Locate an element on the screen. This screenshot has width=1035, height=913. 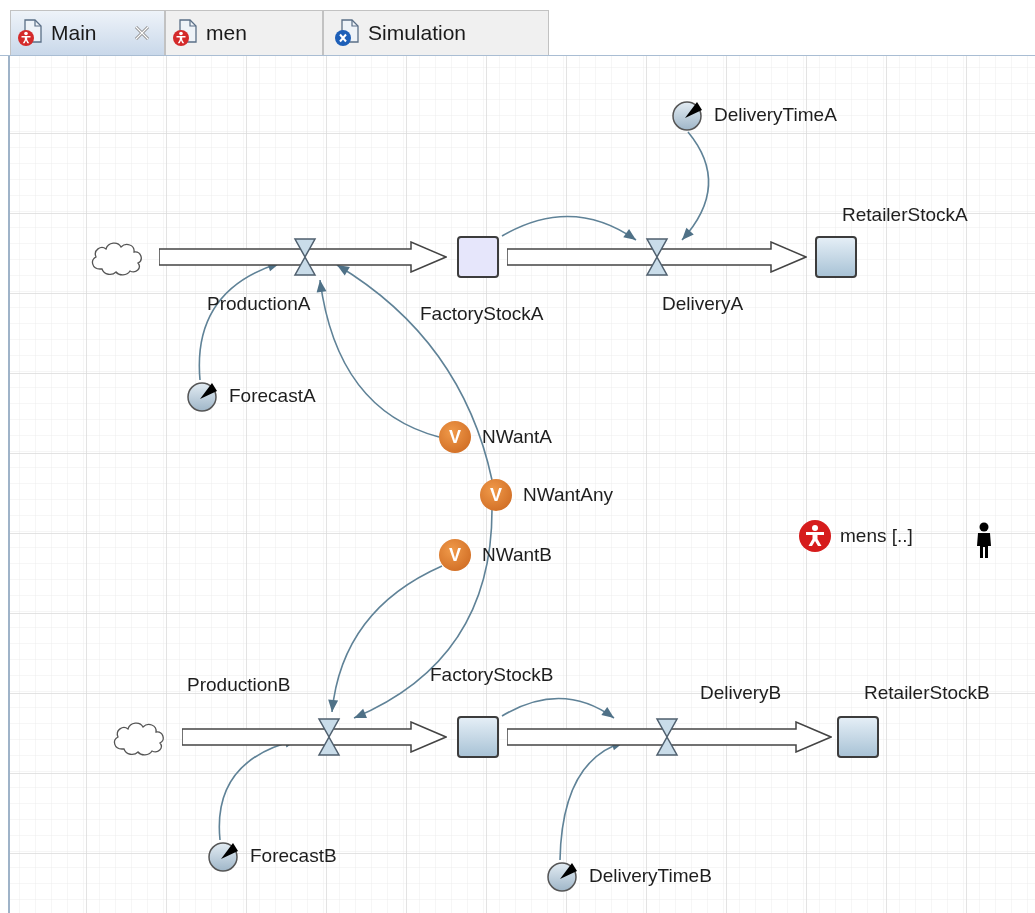
parameter-label: ForecastA is located at coordinates (272, 396).